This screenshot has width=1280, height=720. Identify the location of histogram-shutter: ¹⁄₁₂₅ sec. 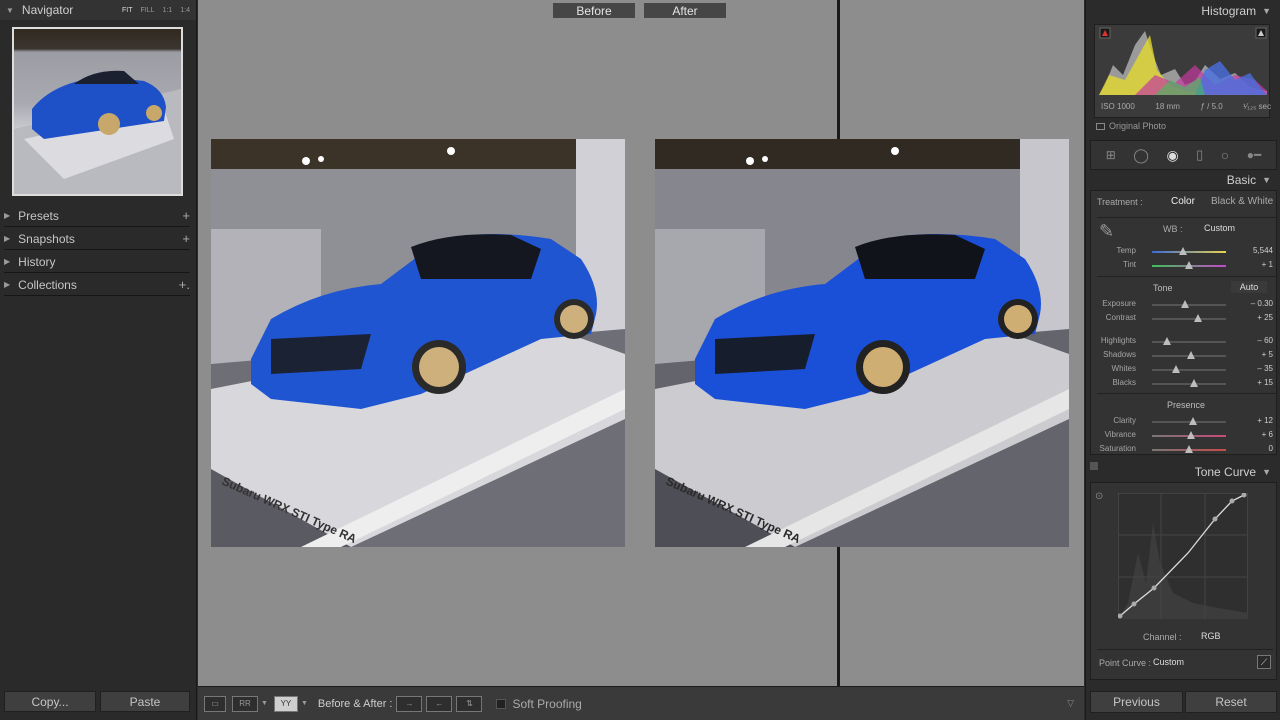
(1257, 106).